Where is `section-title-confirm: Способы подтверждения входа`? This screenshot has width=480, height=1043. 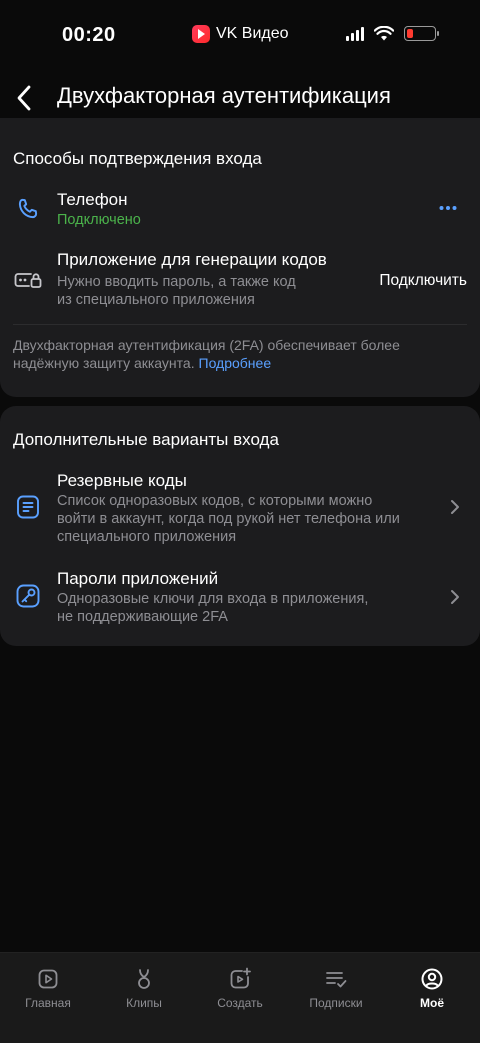 section-title-confirm: Способы подтверждения входа is located at coordinates (137, 158).